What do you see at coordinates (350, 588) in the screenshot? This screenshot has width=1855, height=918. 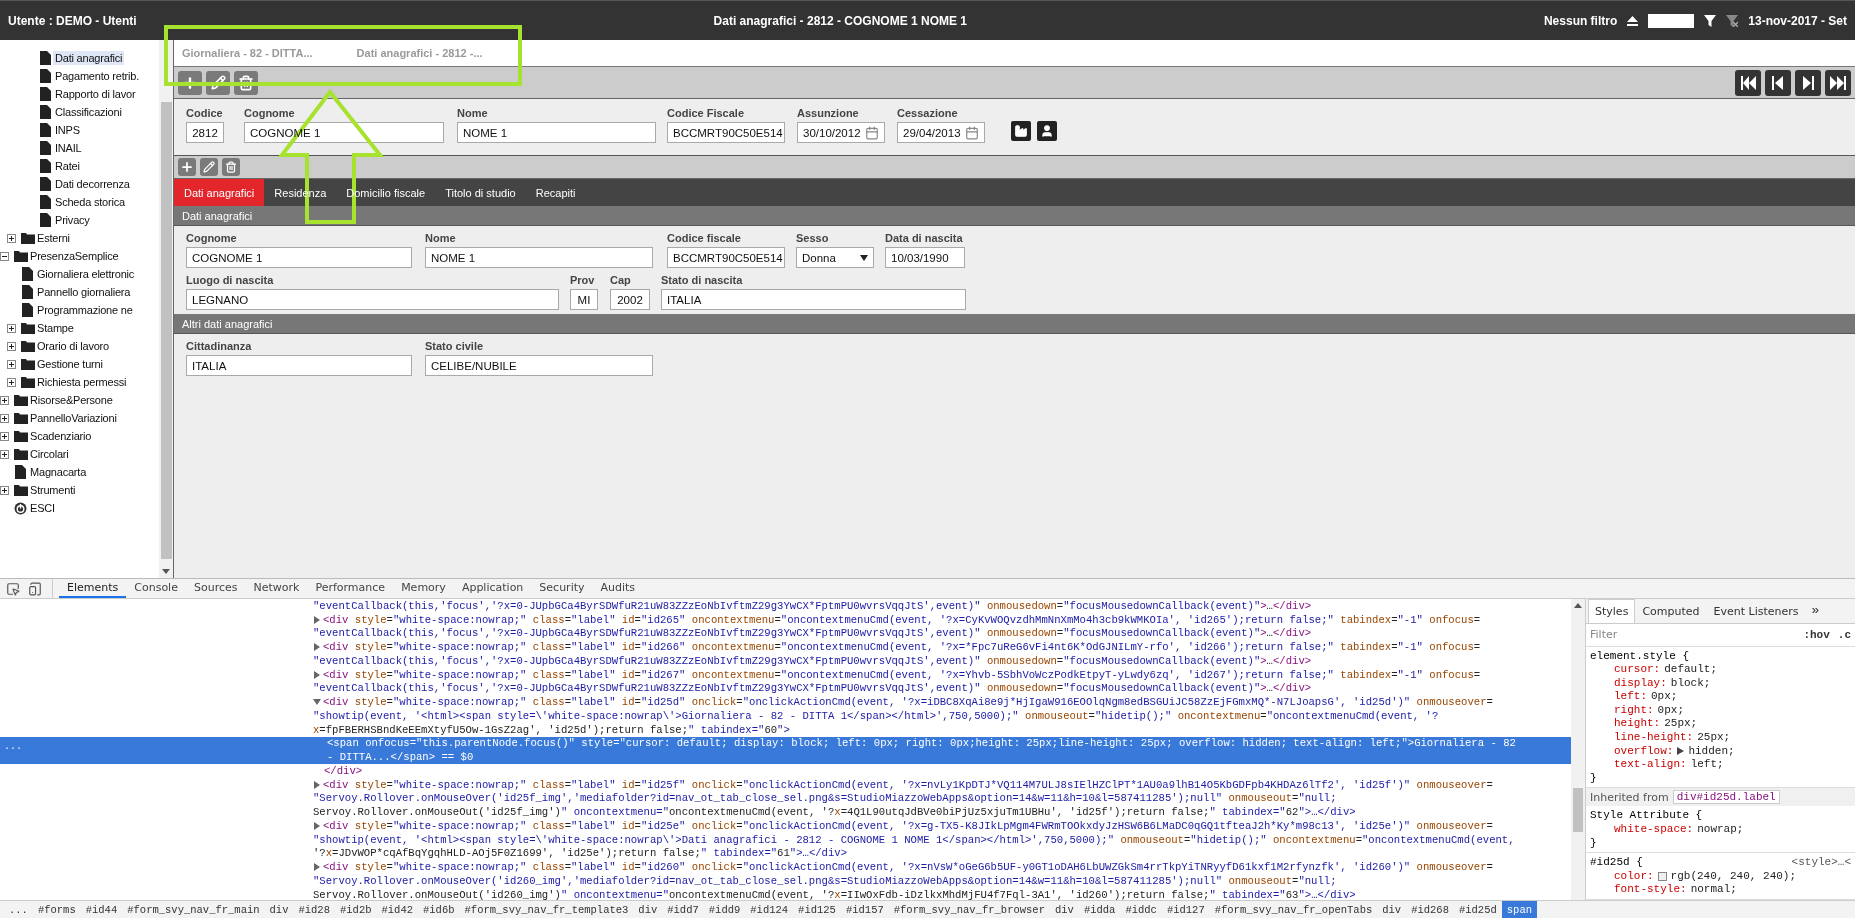 I see `devtools-tab: Performance` at bounding box center [350, 588].